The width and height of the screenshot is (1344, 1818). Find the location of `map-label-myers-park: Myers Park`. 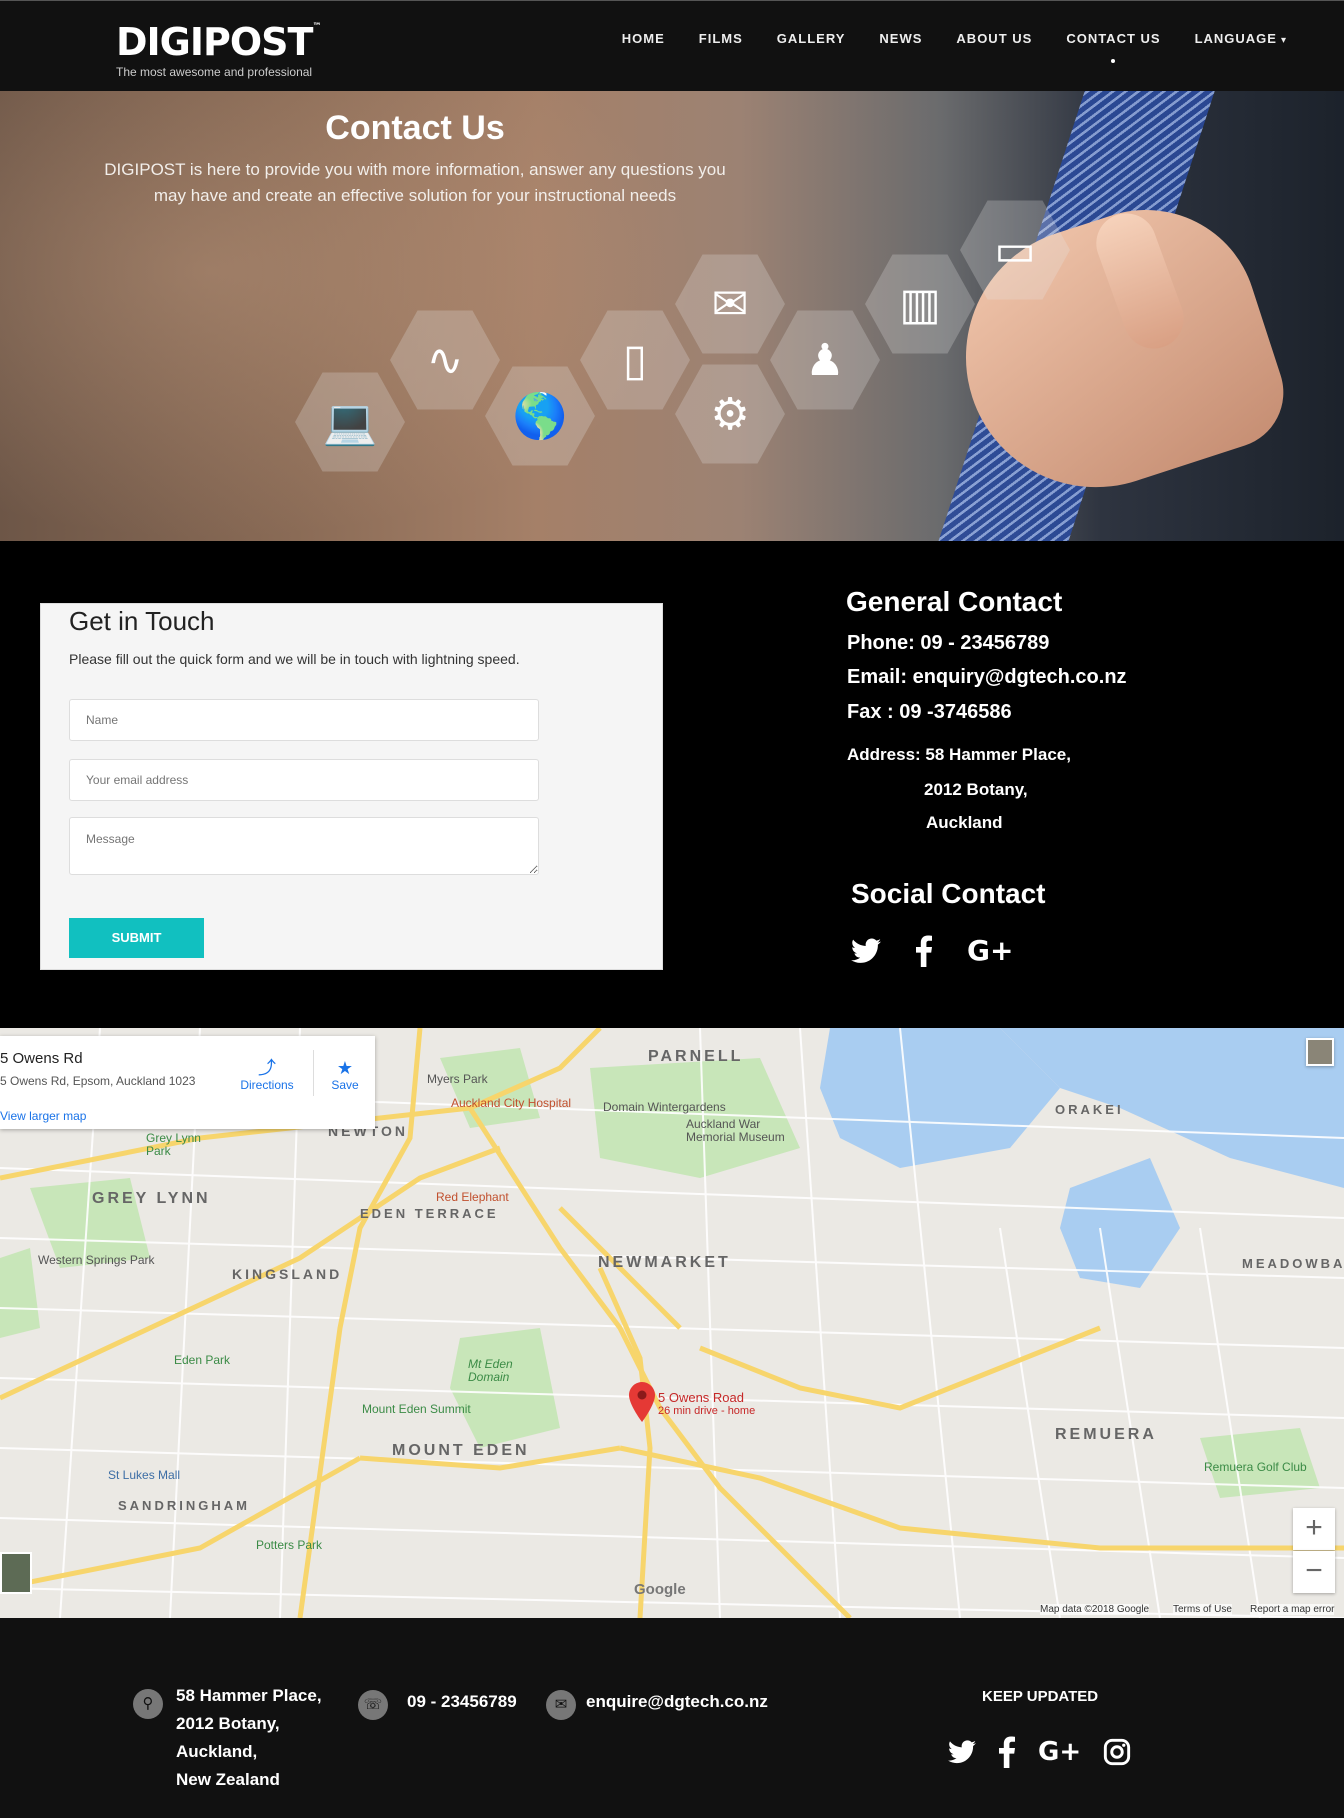

map-label-myers-park: Myers Park is located at coordinates (457, 1079).